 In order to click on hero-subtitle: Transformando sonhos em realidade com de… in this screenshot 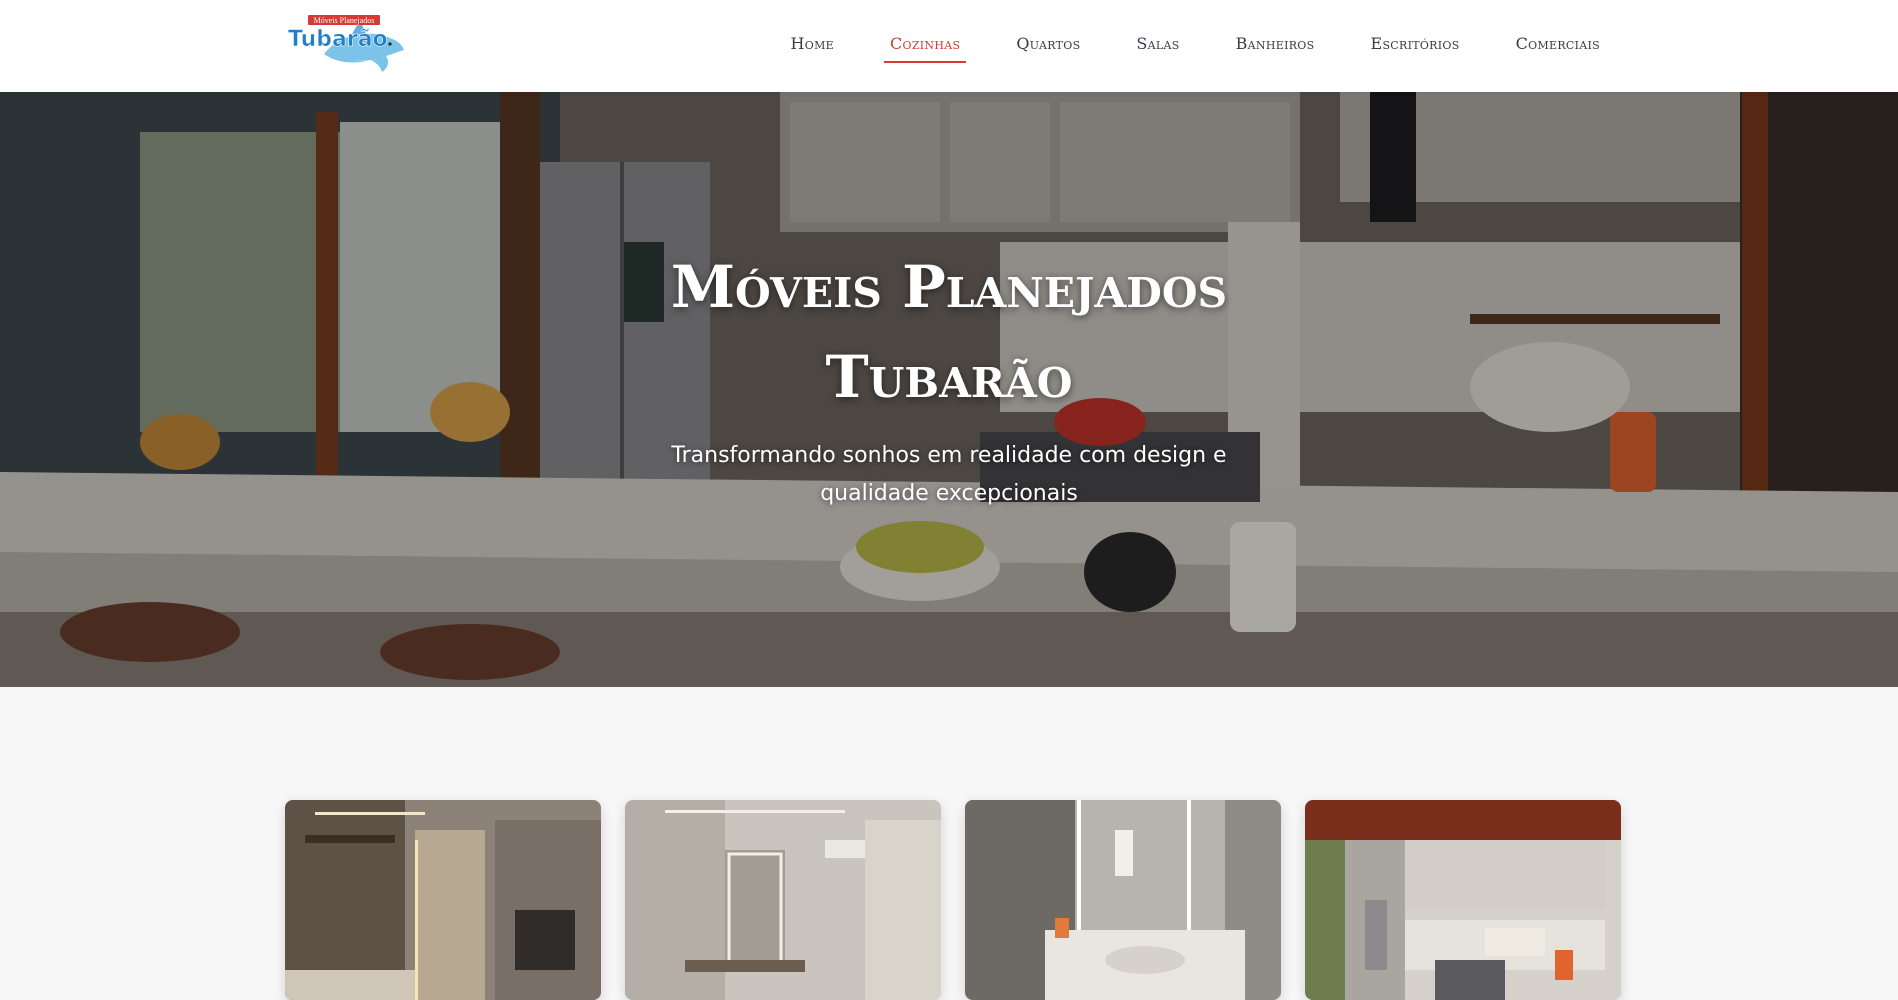, I will do `click(949, 474)`.